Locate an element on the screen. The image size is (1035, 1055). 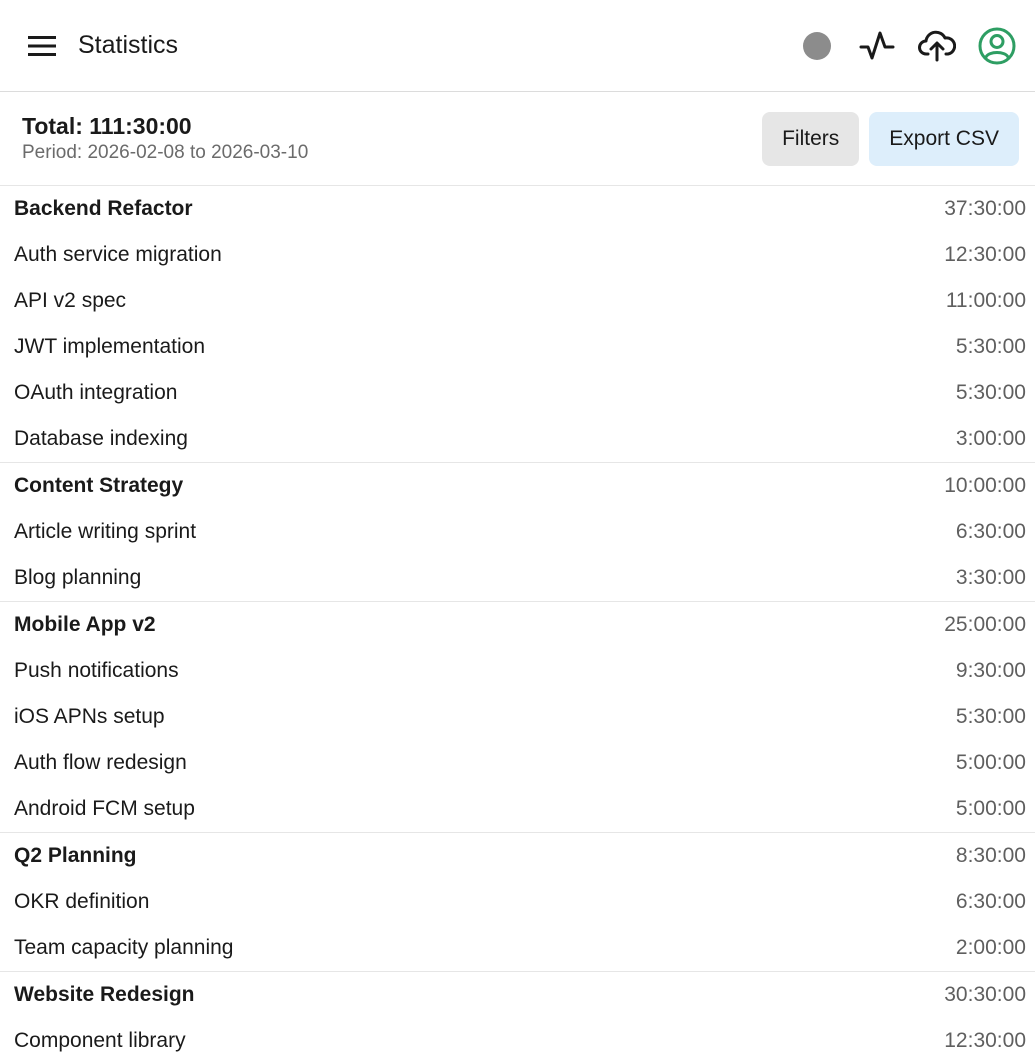
task-row-name: OKR definition is located at coordinates (82, 901).